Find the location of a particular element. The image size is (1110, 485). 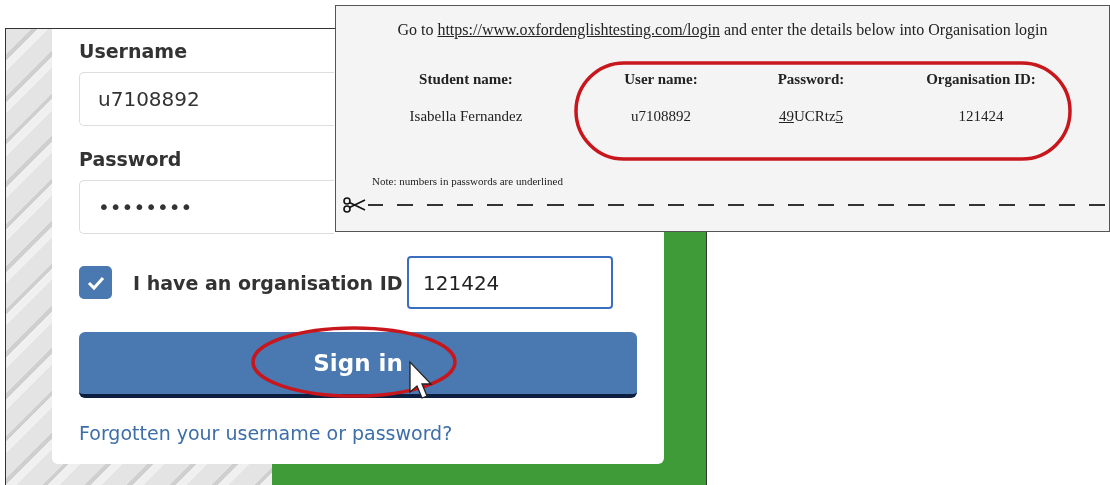

check-icon is located at coordinates (95, 282).